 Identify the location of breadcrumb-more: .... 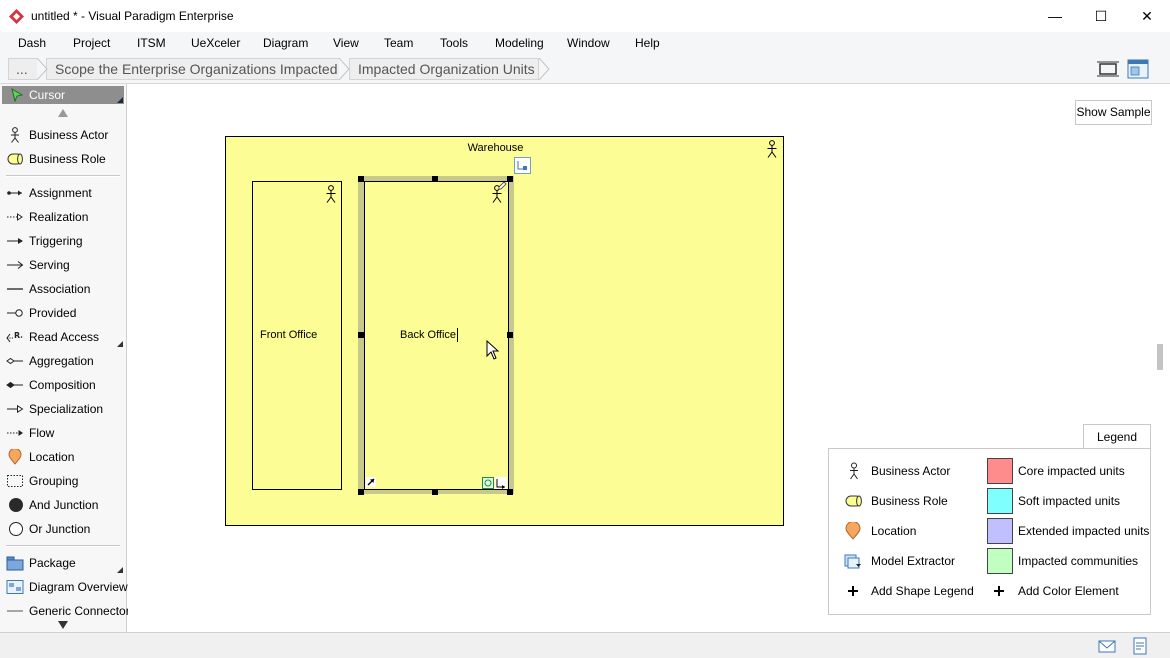
(23, 69).